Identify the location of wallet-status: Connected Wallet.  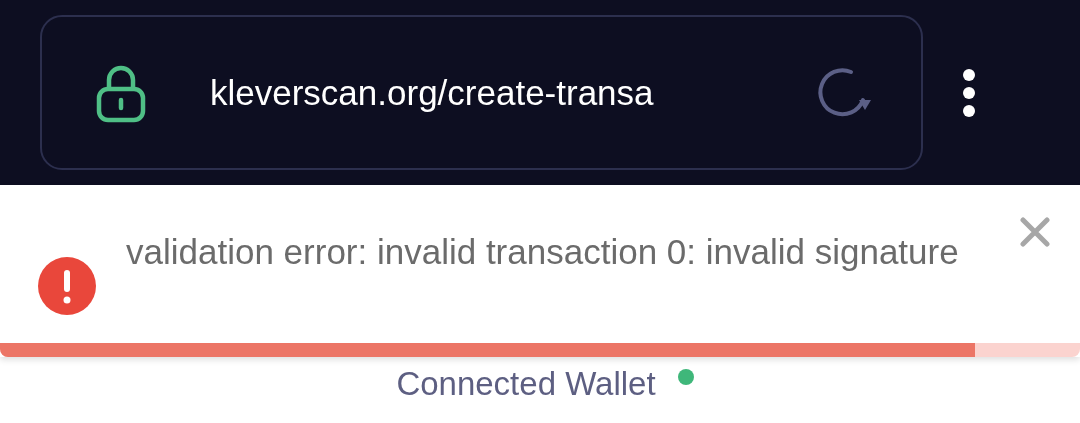
(526, 384).